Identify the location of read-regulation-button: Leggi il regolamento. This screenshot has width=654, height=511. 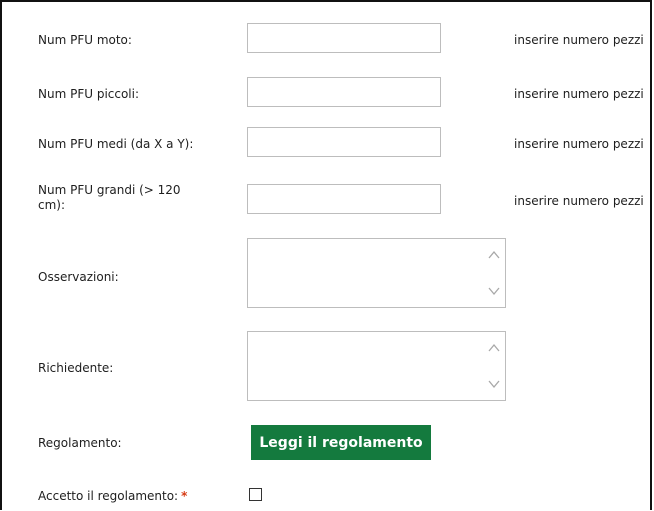
(341, 442).